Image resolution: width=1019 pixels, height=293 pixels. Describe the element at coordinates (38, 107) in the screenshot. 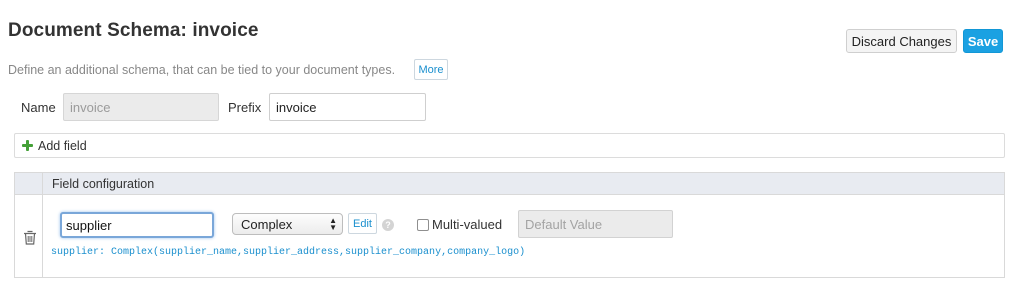

I see `name-label: Name` at that location.